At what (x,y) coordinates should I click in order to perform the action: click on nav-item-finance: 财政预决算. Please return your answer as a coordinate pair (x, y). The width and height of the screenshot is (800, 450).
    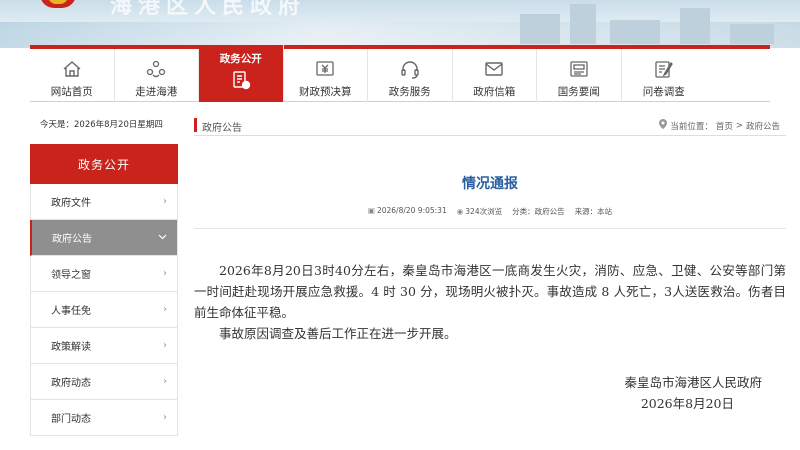
    Looking at the image, I should click on (326, 75).